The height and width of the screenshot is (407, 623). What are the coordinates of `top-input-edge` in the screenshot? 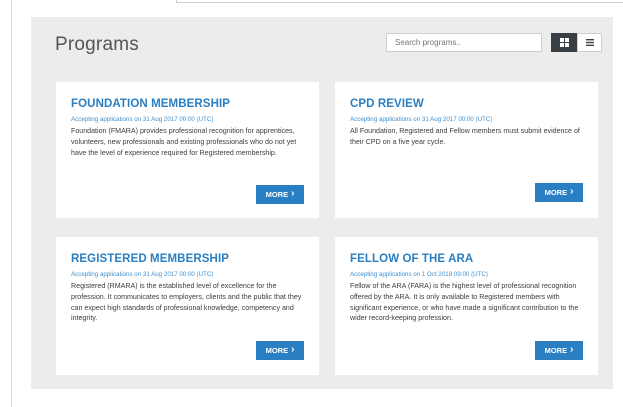 It's located at (399, 1).